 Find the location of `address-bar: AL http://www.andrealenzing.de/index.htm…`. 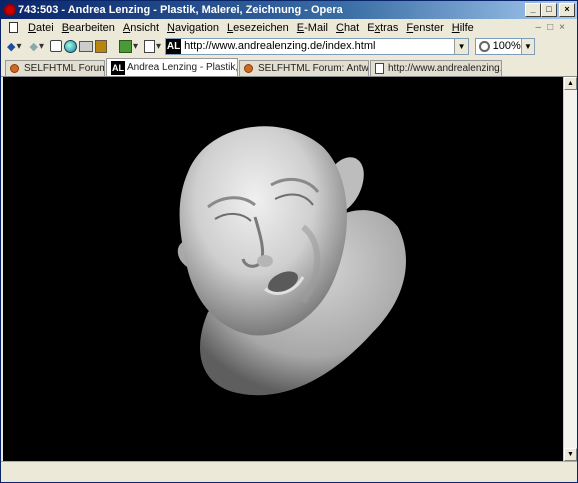

address-bar: AL http://www.andrealenzing.de/index.htm… is located at coordinates (317, 46).